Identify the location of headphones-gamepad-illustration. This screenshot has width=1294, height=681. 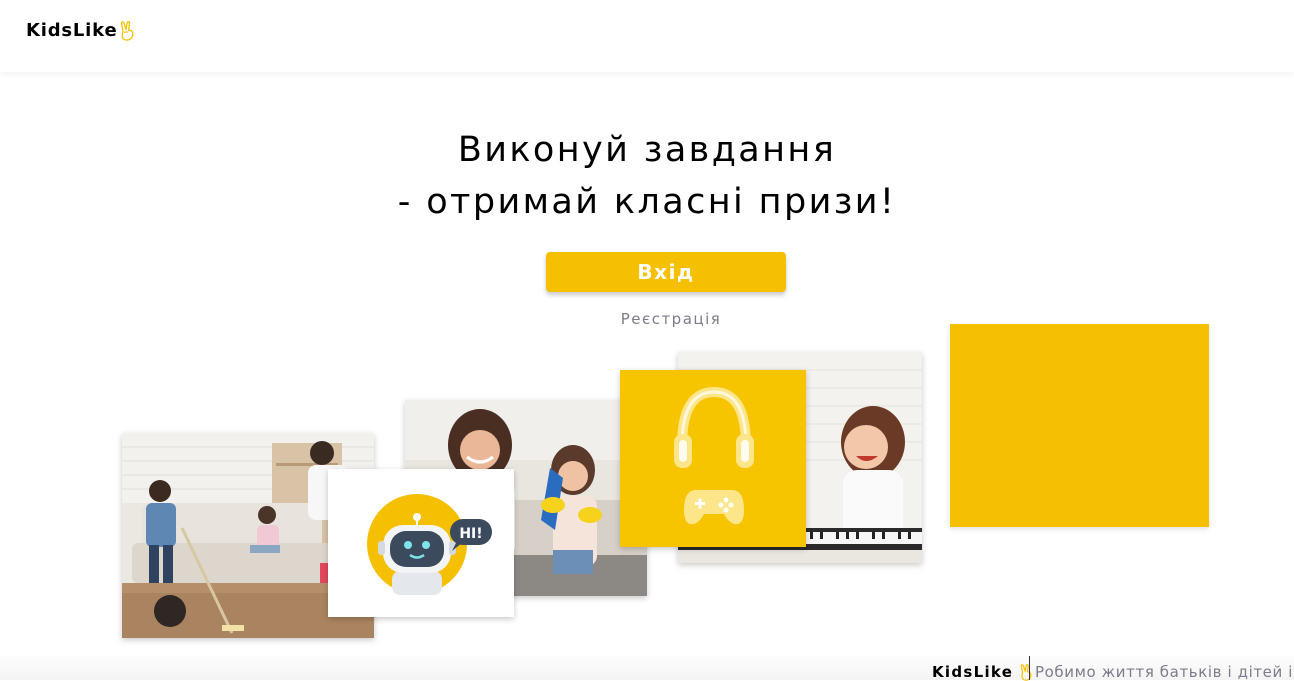
(713, 458).